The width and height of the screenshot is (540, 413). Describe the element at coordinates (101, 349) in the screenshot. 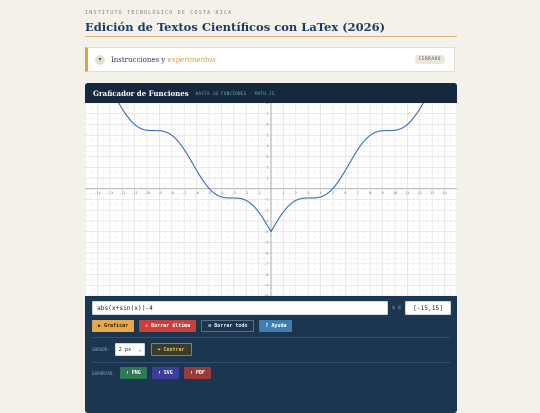

I see `grosor-label: GROSOR:` at that location.